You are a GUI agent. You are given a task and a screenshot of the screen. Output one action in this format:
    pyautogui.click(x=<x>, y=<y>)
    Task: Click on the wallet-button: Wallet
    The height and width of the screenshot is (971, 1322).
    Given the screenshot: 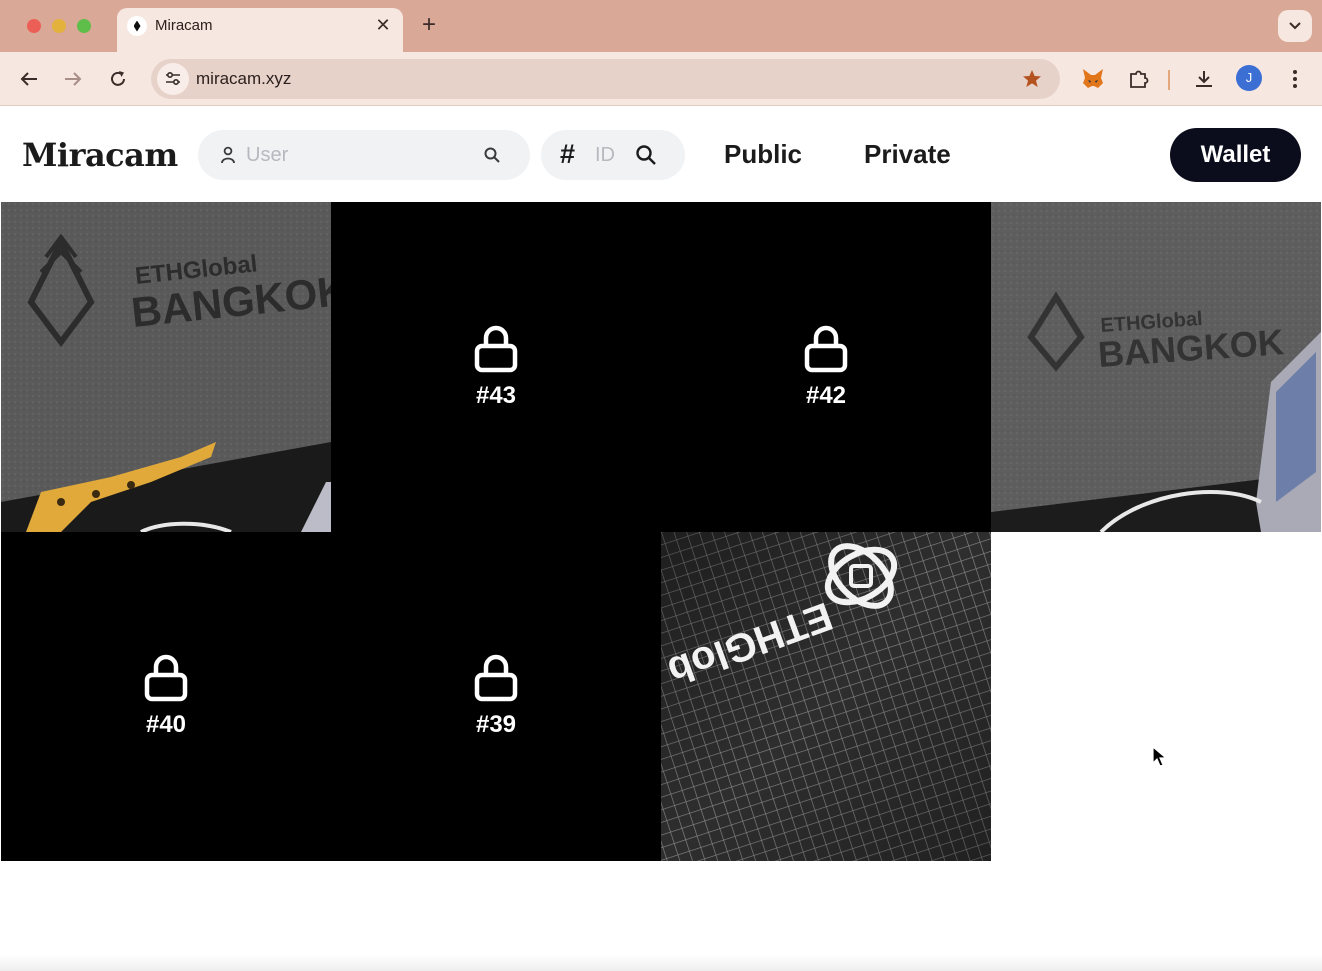 What is the action you would take?
    pyautogui.click(x=1235, y=155)
    